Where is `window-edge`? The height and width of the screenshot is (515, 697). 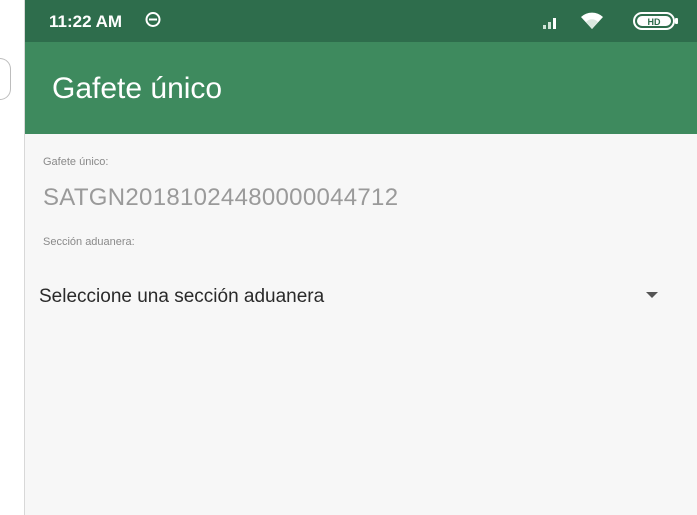 window-edge is located at coordinates (5, 79).